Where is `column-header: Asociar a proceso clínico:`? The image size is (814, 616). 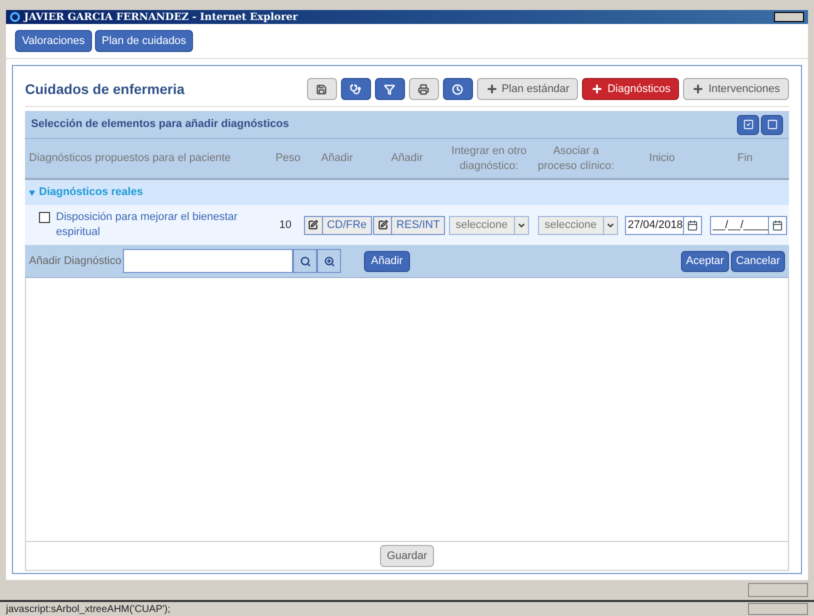 column-header: Asociar a proceso clínico: is located at coordinates (576, 159).